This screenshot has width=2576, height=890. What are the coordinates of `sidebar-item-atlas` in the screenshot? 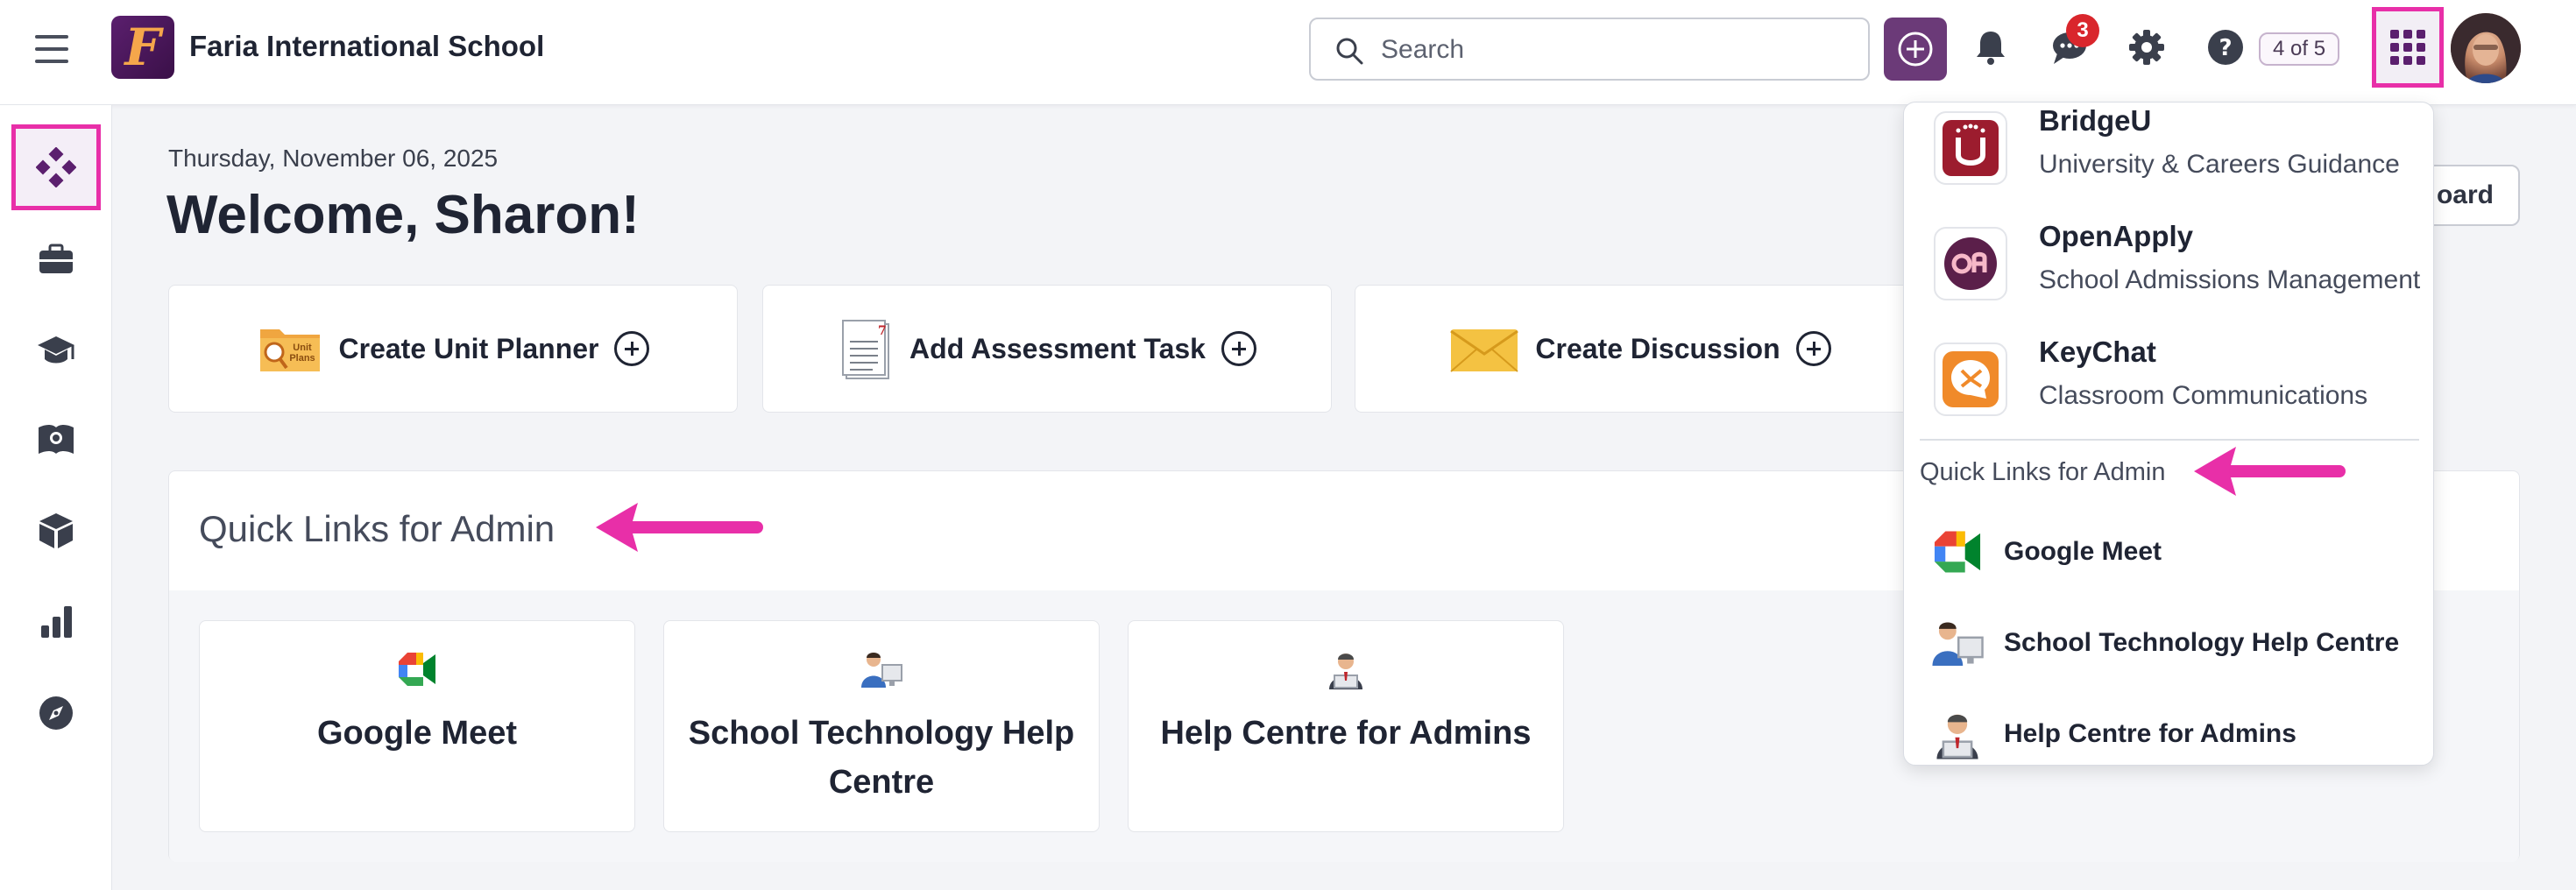 It's located at (56, 440).